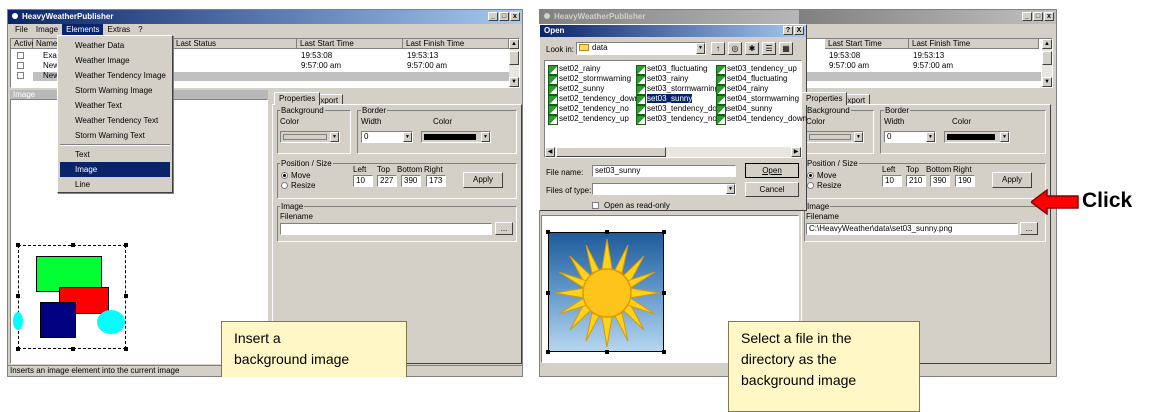 The height and width of the screenshot is (412, 1156). I want to click on file-item-selected: set03_sunny, so click(664, 99).